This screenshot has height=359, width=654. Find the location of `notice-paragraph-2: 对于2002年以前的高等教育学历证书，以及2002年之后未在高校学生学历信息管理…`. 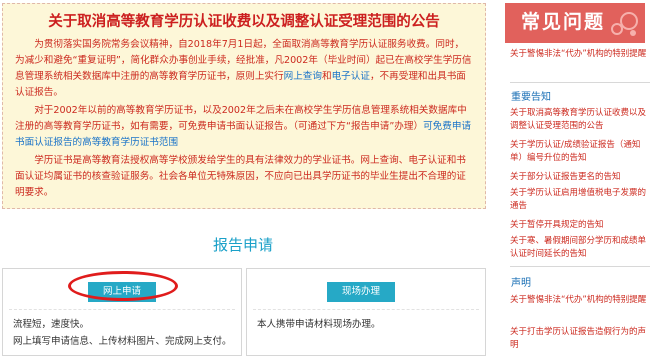

notice-paragraph-2: 对于2002年以前的高等教育学历证书，以及2002年之后未在高校学生学历信息管理… is located at coordinates (243, 126).